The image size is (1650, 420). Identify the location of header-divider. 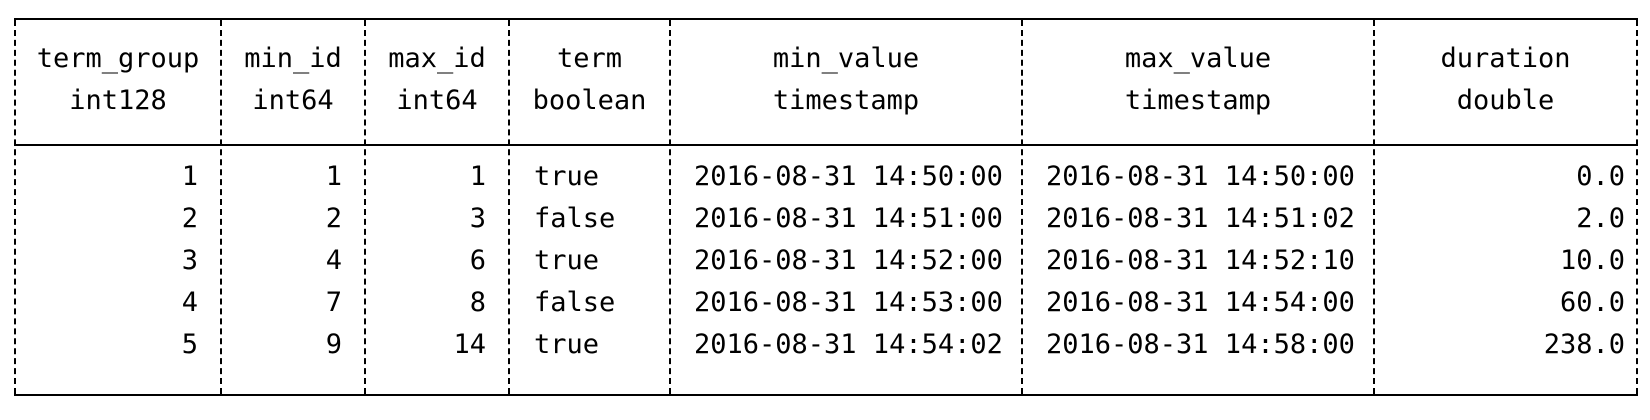
(826, 145).